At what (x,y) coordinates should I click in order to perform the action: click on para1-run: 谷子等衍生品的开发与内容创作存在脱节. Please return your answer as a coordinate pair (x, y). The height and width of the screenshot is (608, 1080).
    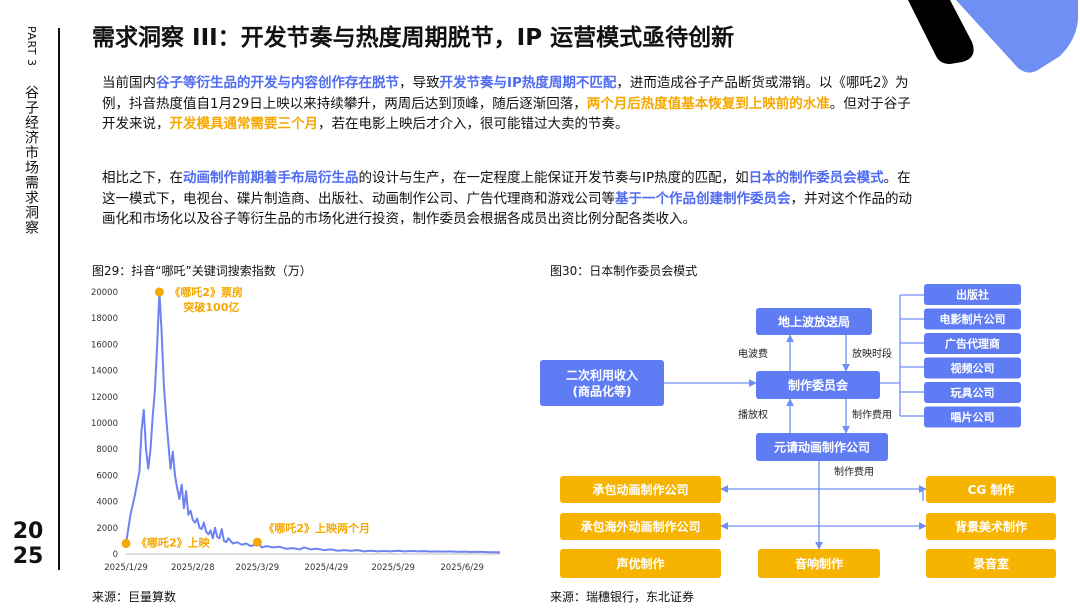
    Looking at the image, I should click on (277, 83).